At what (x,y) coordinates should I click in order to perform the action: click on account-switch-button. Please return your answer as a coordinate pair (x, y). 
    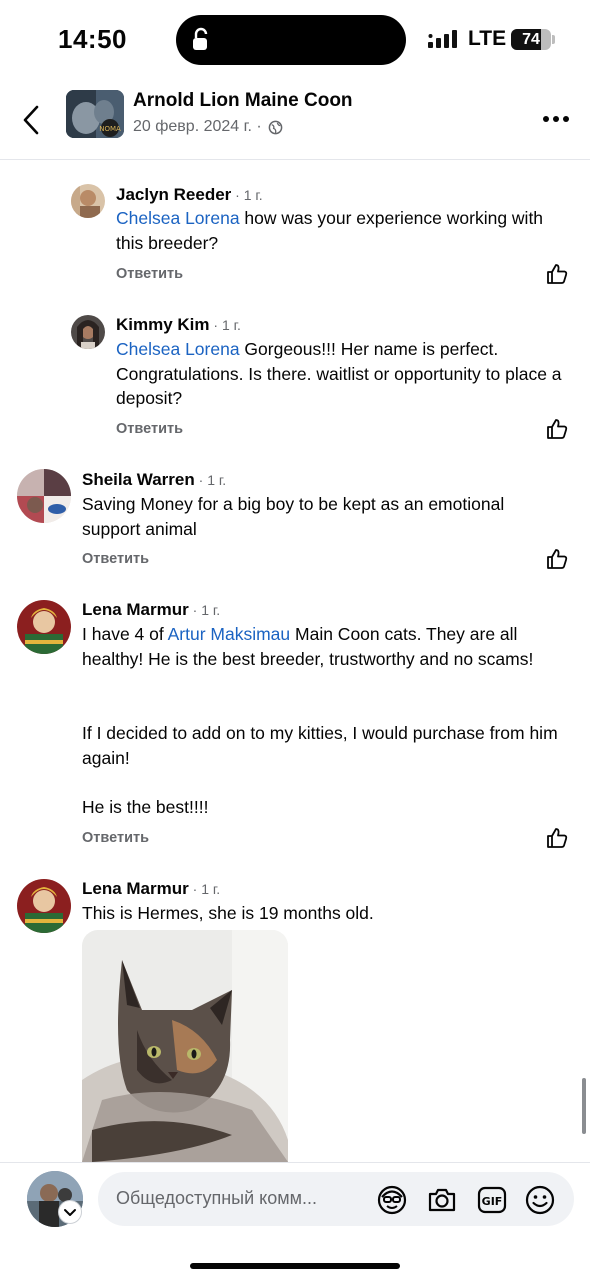
    Looking at the image, I should click on (70, 1212).